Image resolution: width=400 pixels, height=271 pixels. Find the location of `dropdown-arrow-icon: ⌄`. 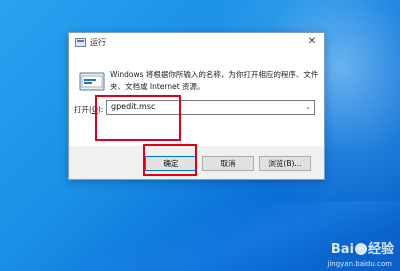

dropdown-arrow-icon: ⌄ is located at coordinates (308, 107).